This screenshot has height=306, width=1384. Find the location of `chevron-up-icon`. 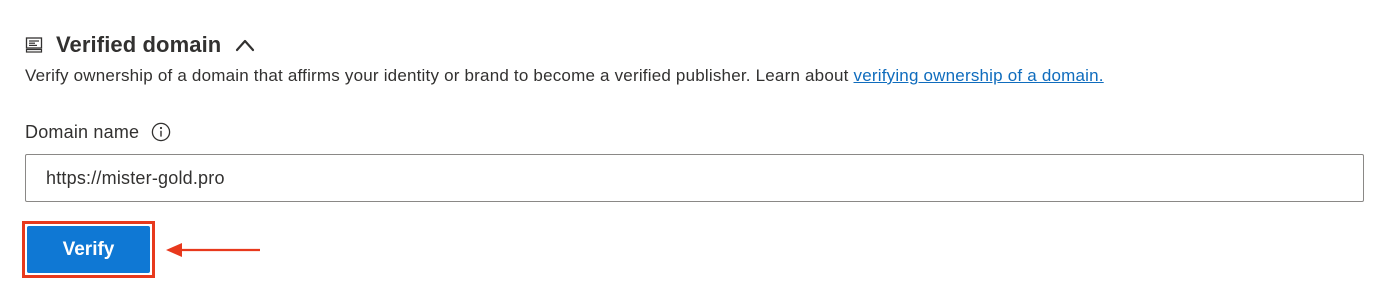

chevron-up-icon is located at coordinates (245, 45).